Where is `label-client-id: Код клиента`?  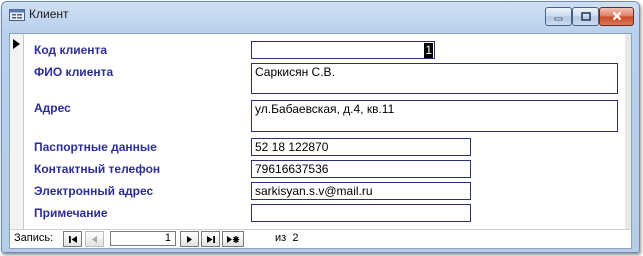 label-client-id: Код клиента is located at coordinates (71, 50).